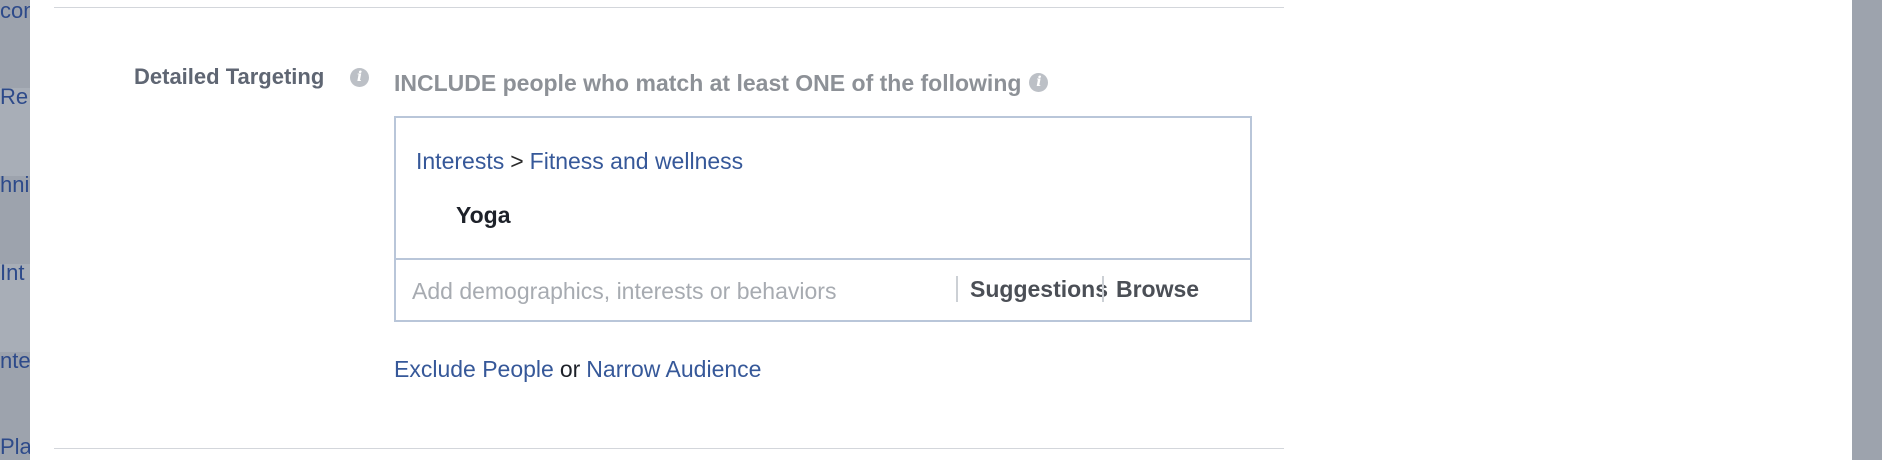  I want to click on detailed-targeting-label: Detailed Targeting, so click(229, 76).